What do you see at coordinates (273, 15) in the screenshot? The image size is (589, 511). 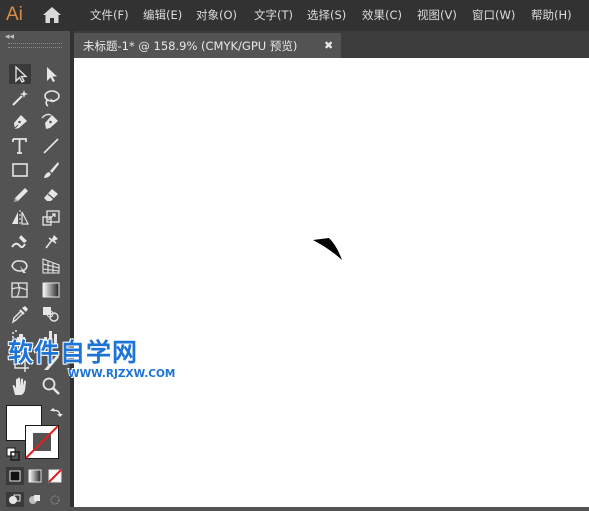 I see `menu-type: 文字(T)` at bounding box center [273, 15].